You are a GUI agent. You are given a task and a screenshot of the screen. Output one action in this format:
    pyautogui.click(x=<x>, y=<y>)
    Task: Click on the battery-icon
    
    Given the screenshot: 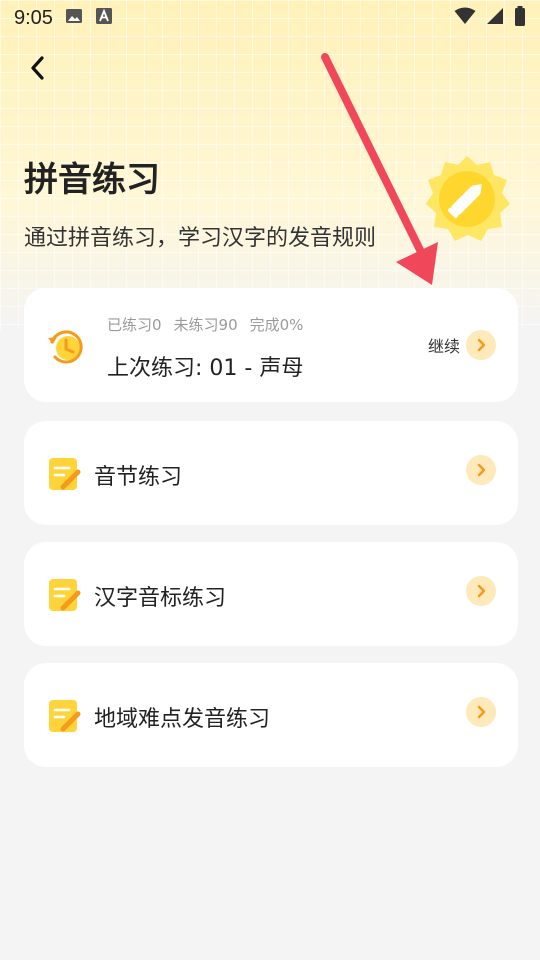 What is the action you would take?
    pyautogui.click(x=520, y=18)
    